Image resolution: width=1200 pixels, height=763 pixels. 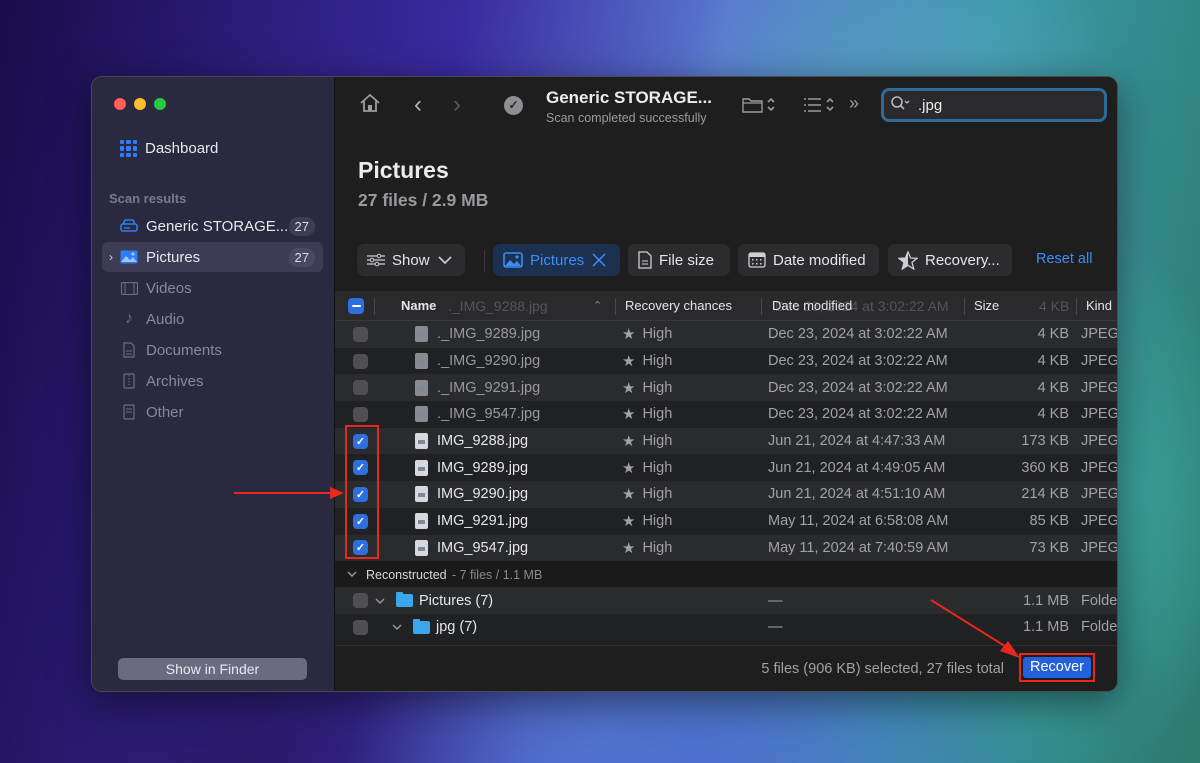 I want to click on more-chevrons-icon: », so click(x=854, y=103).